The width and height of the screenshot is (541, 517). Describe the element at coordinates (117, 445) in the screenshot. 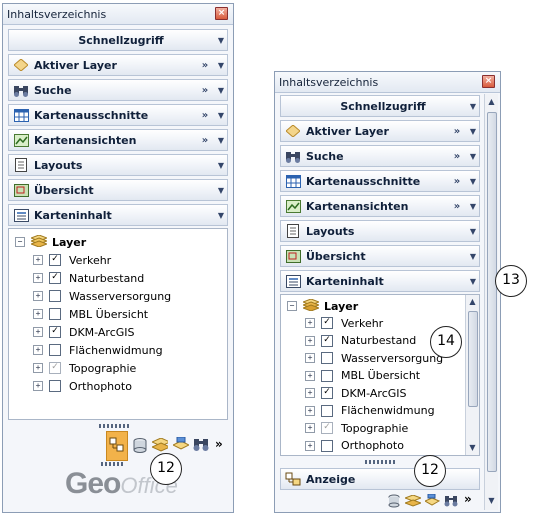

I see `layer-properties-icon` at that location.